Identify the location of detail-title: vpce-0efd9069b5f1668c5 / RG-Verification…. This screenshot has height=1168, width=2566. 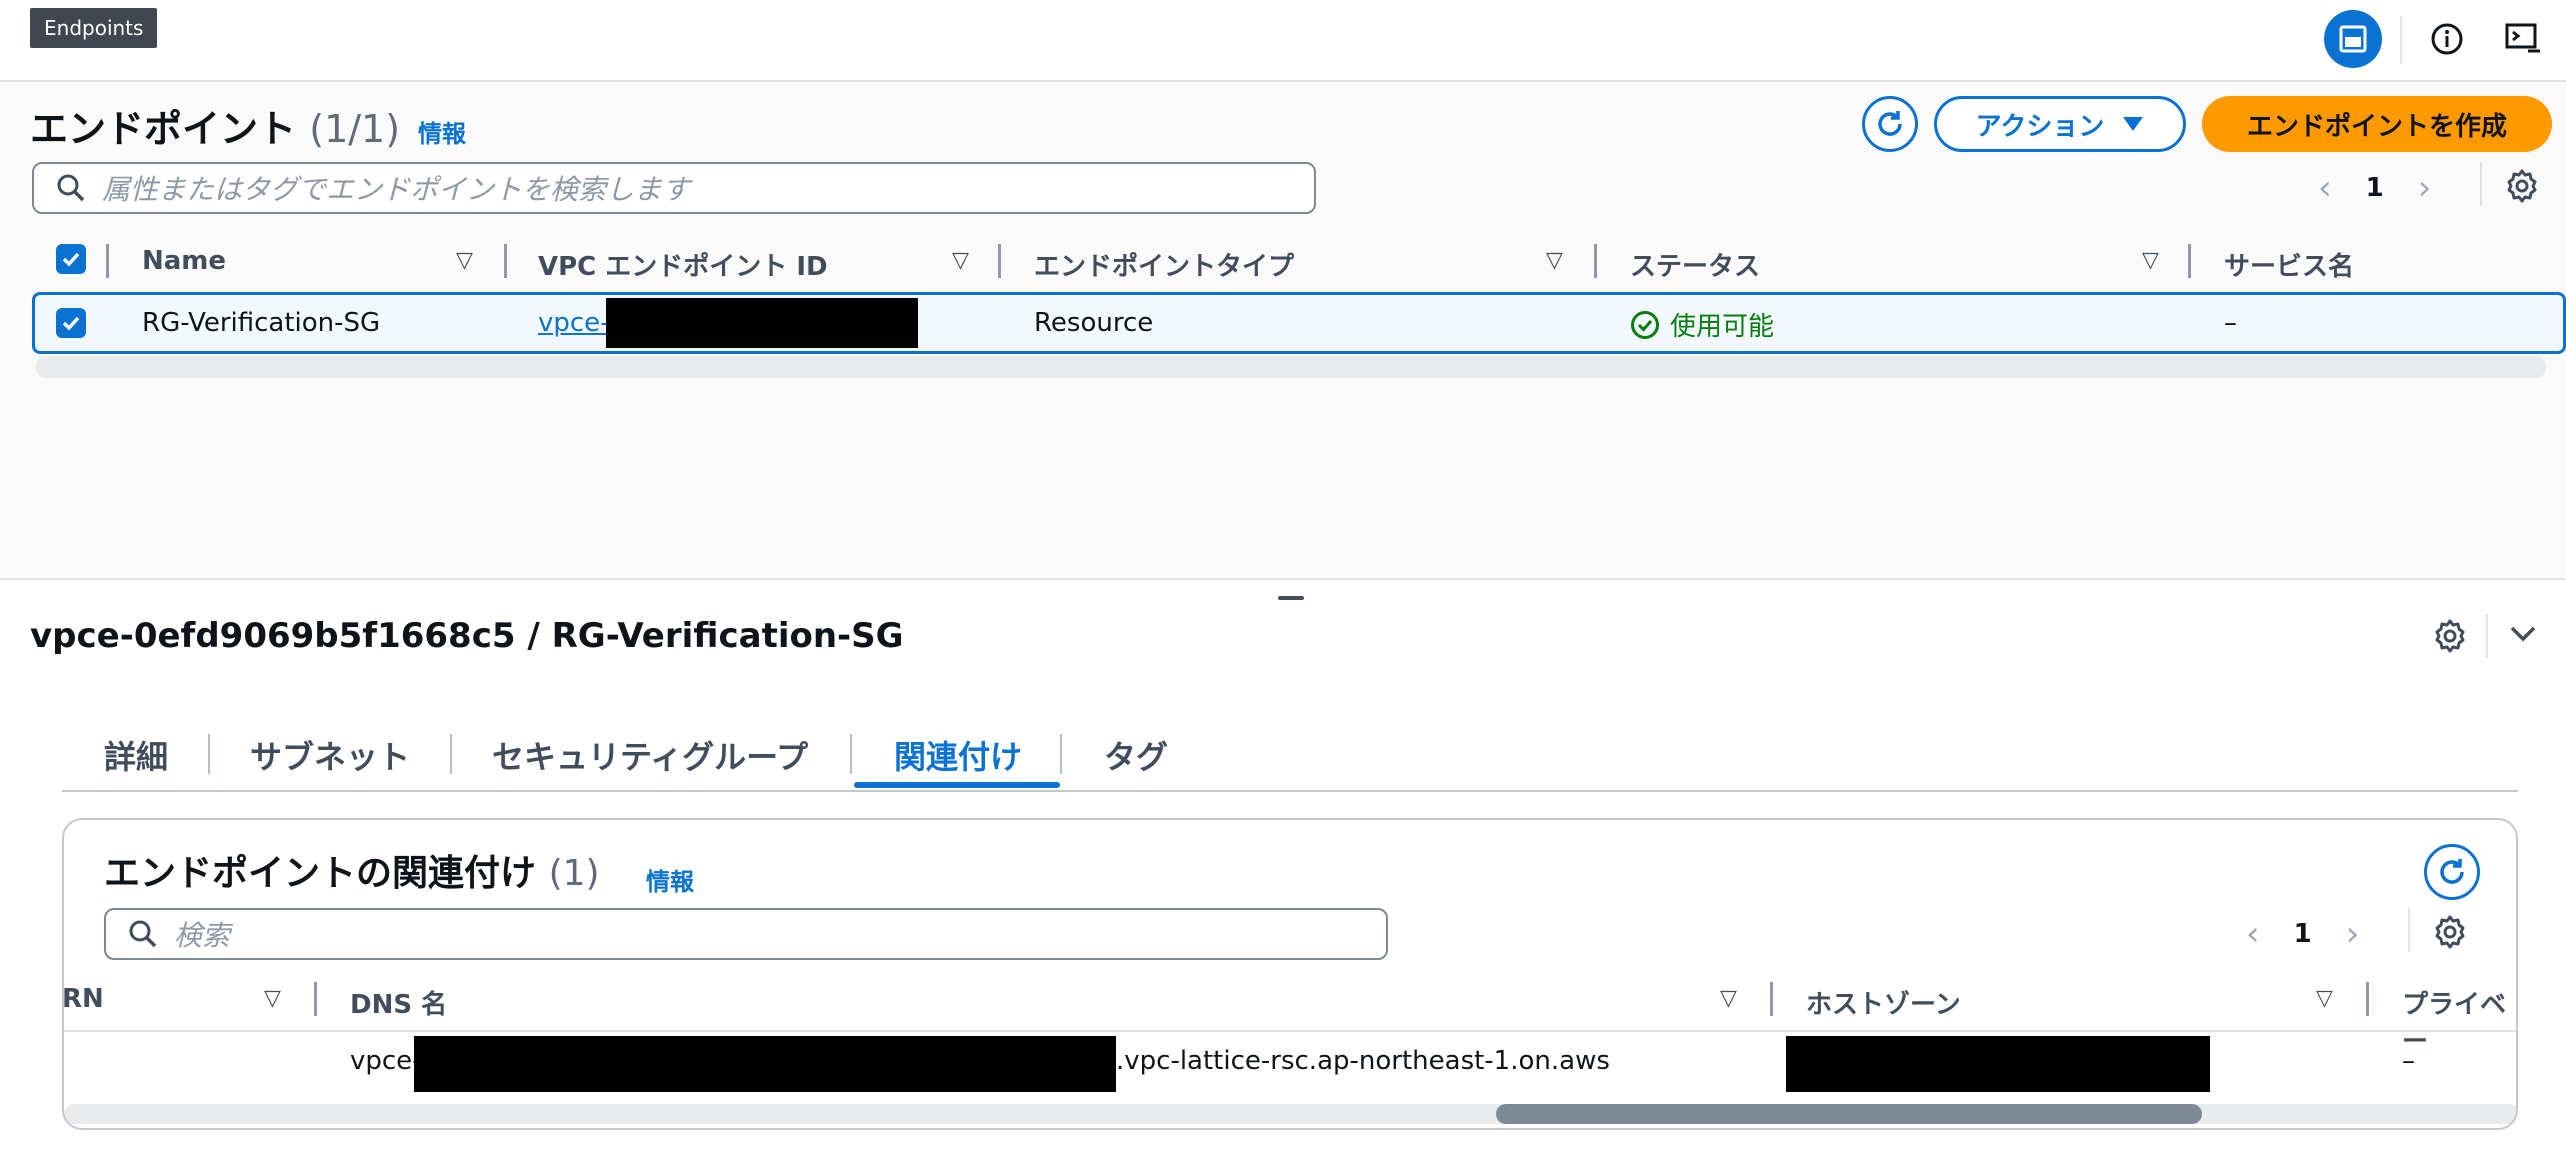
(467, 636).